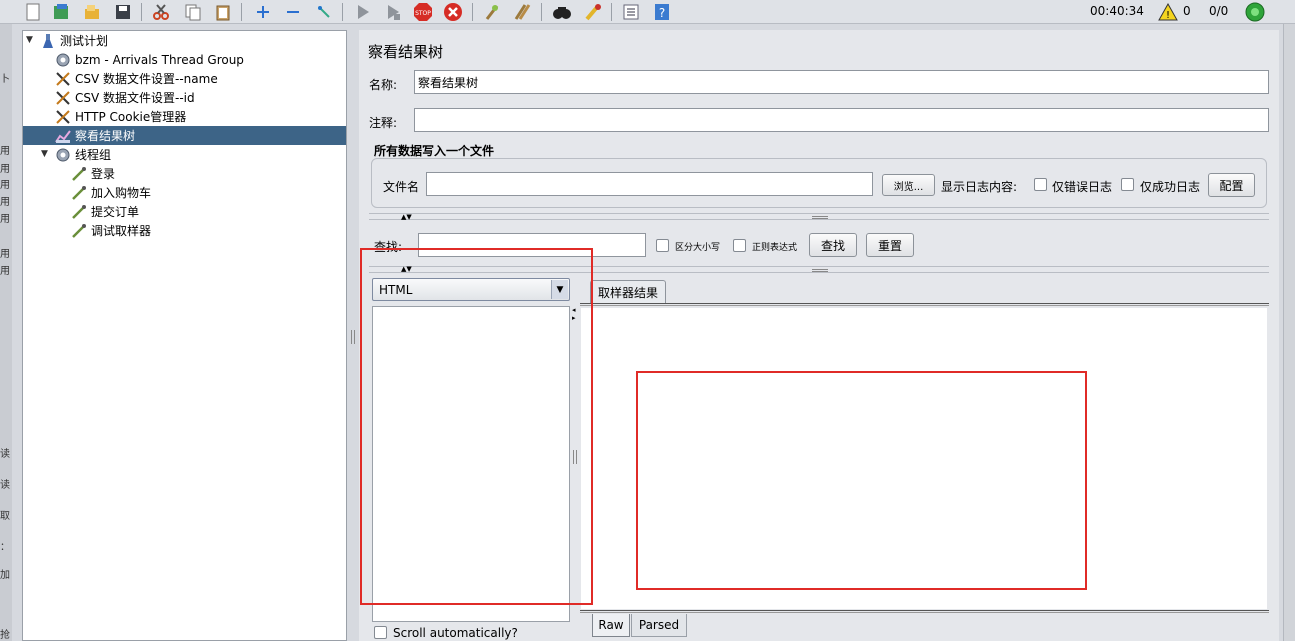 Image resolution: width=1295 pixels, height=641 pixels. I want to click on annotation-box-left, so click(476, 426).